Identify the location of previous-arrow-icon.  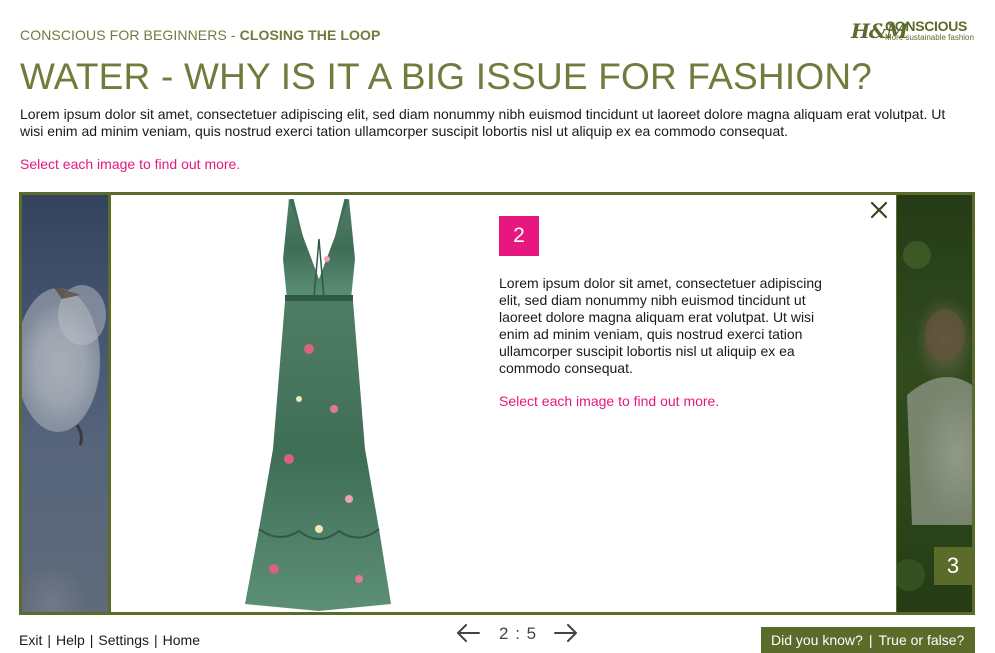
(468, 633).